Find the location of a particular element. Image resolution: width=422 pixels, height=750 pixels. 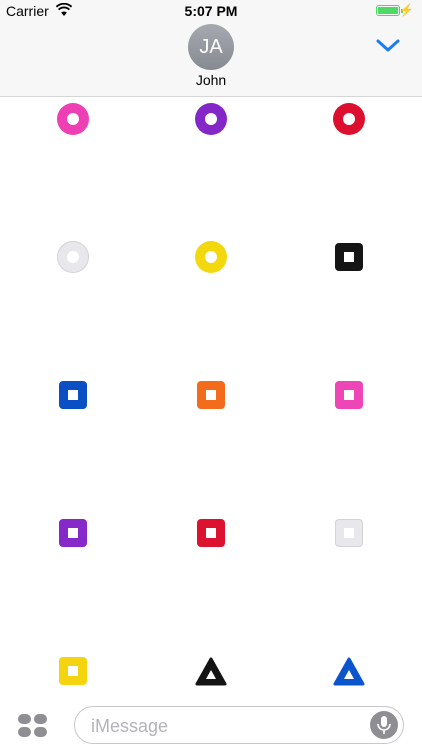

sticker-purple-square is located at coordinates (73, 533).